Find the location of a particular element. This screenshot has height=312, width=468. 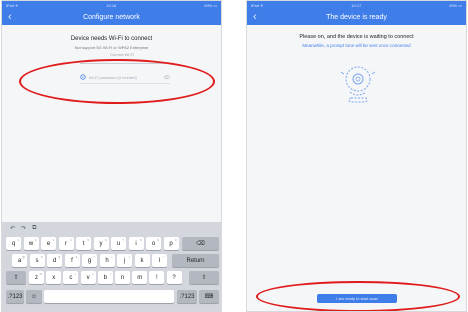

key-3: r4 is located at coordinates (66, 243).